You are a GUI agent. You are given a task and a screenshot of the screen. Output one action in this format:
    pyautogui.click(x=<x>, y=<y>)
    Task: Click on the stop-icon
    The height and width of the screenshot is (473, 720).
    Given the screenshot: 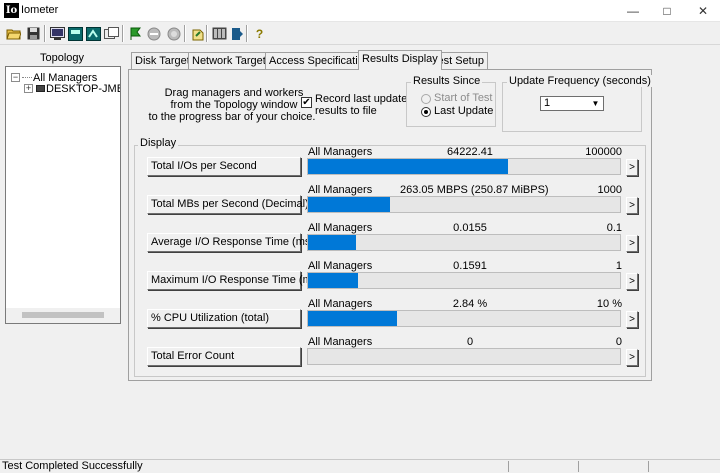 What is the action you would take?
    pyautogui.click(x=153, y=33)
    